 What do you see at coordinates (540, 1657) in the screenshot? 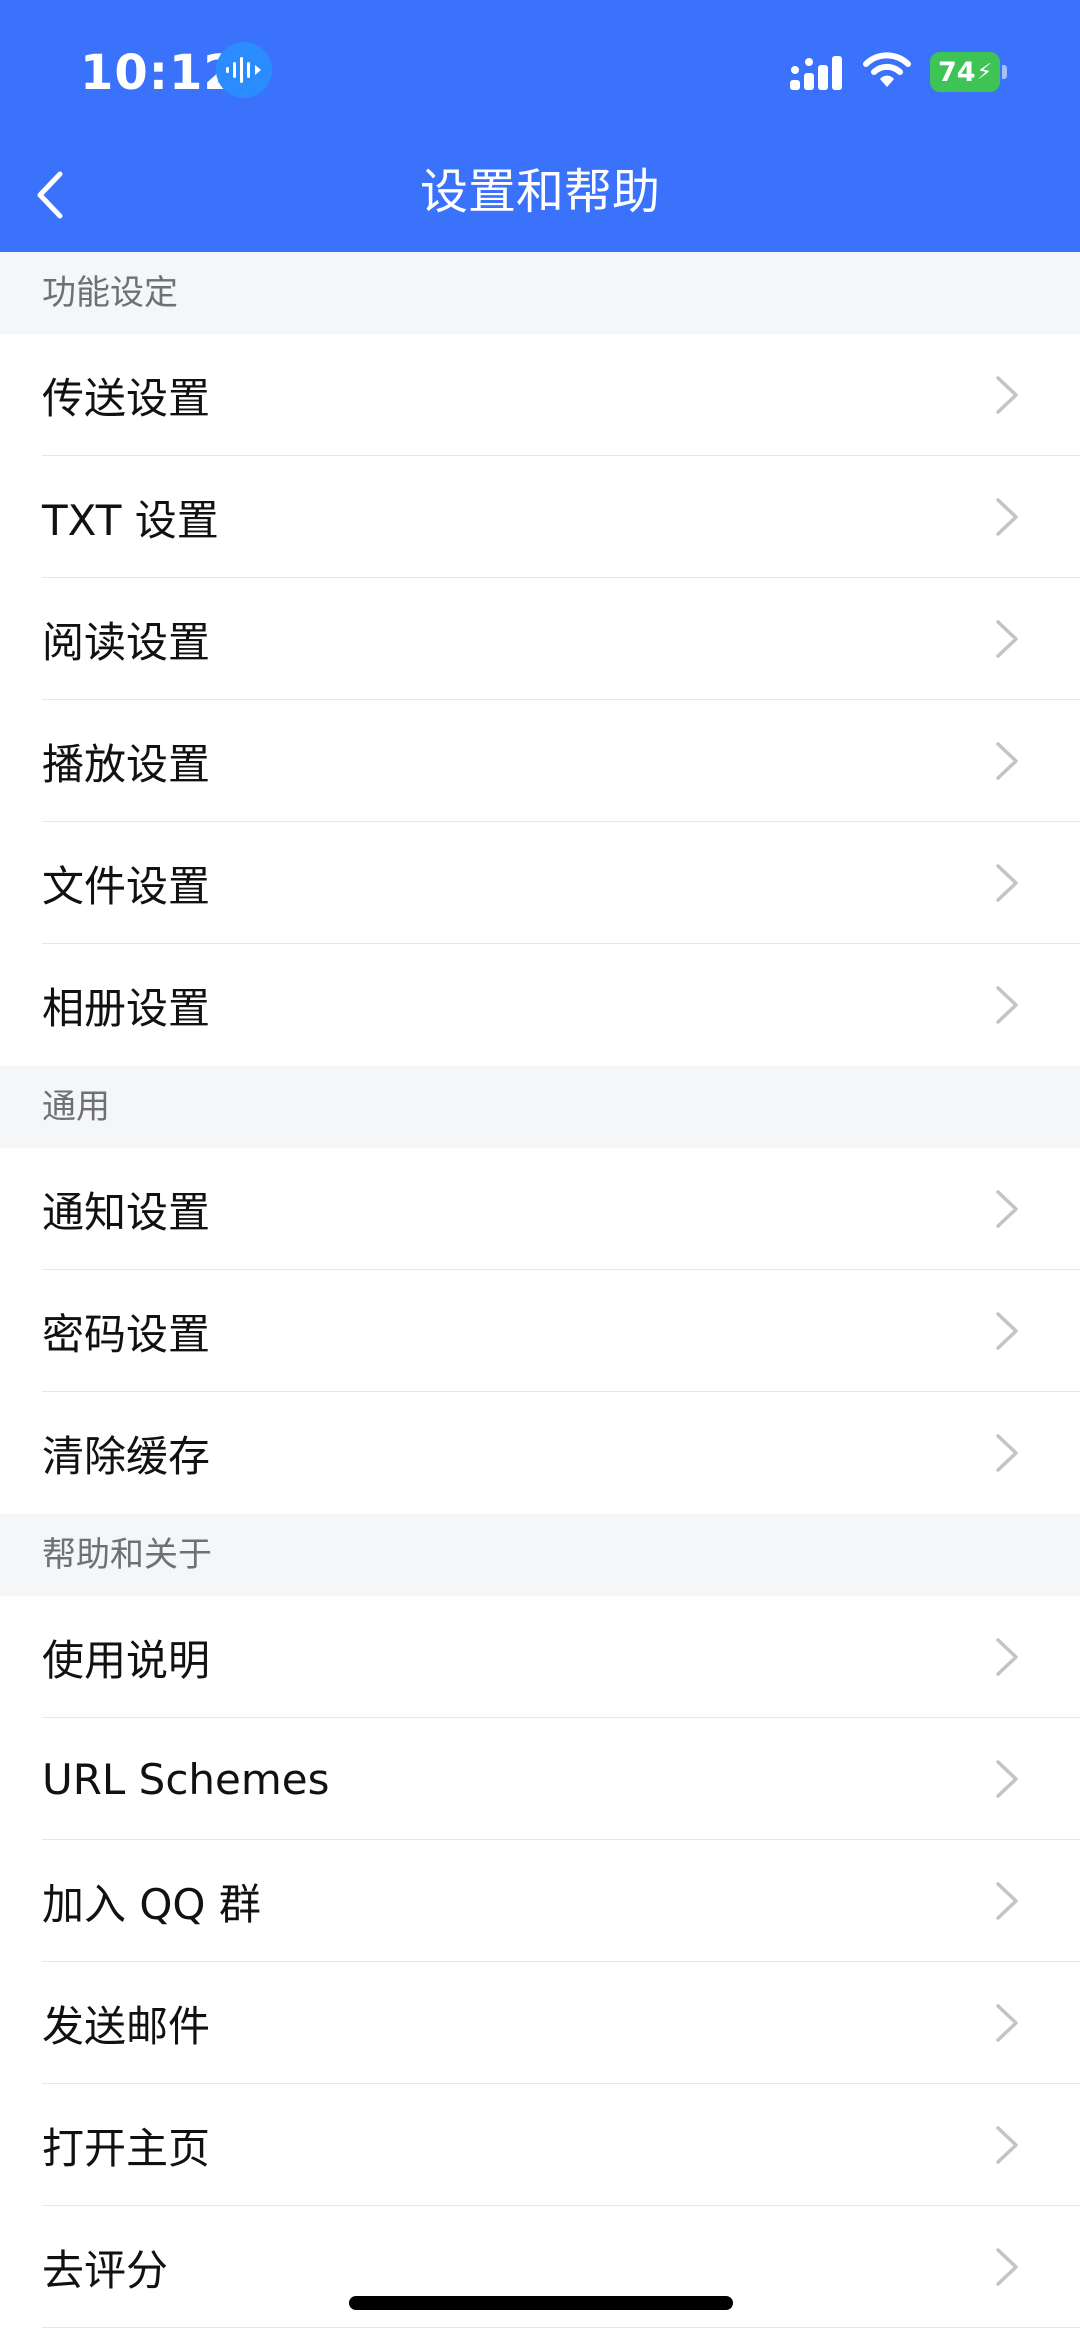
I see `list-item-instructions: 使用说明` at bounding box center [540, 1657].